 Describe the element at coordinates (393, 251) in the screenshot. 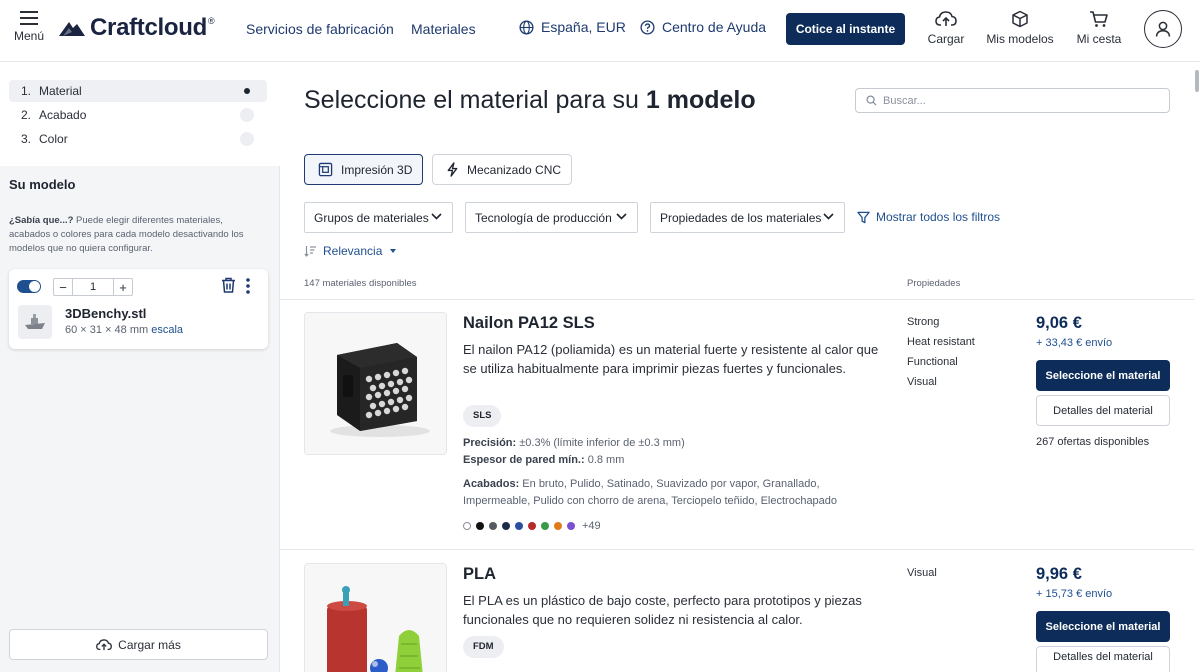

I see `caret-down-icon` at that location.